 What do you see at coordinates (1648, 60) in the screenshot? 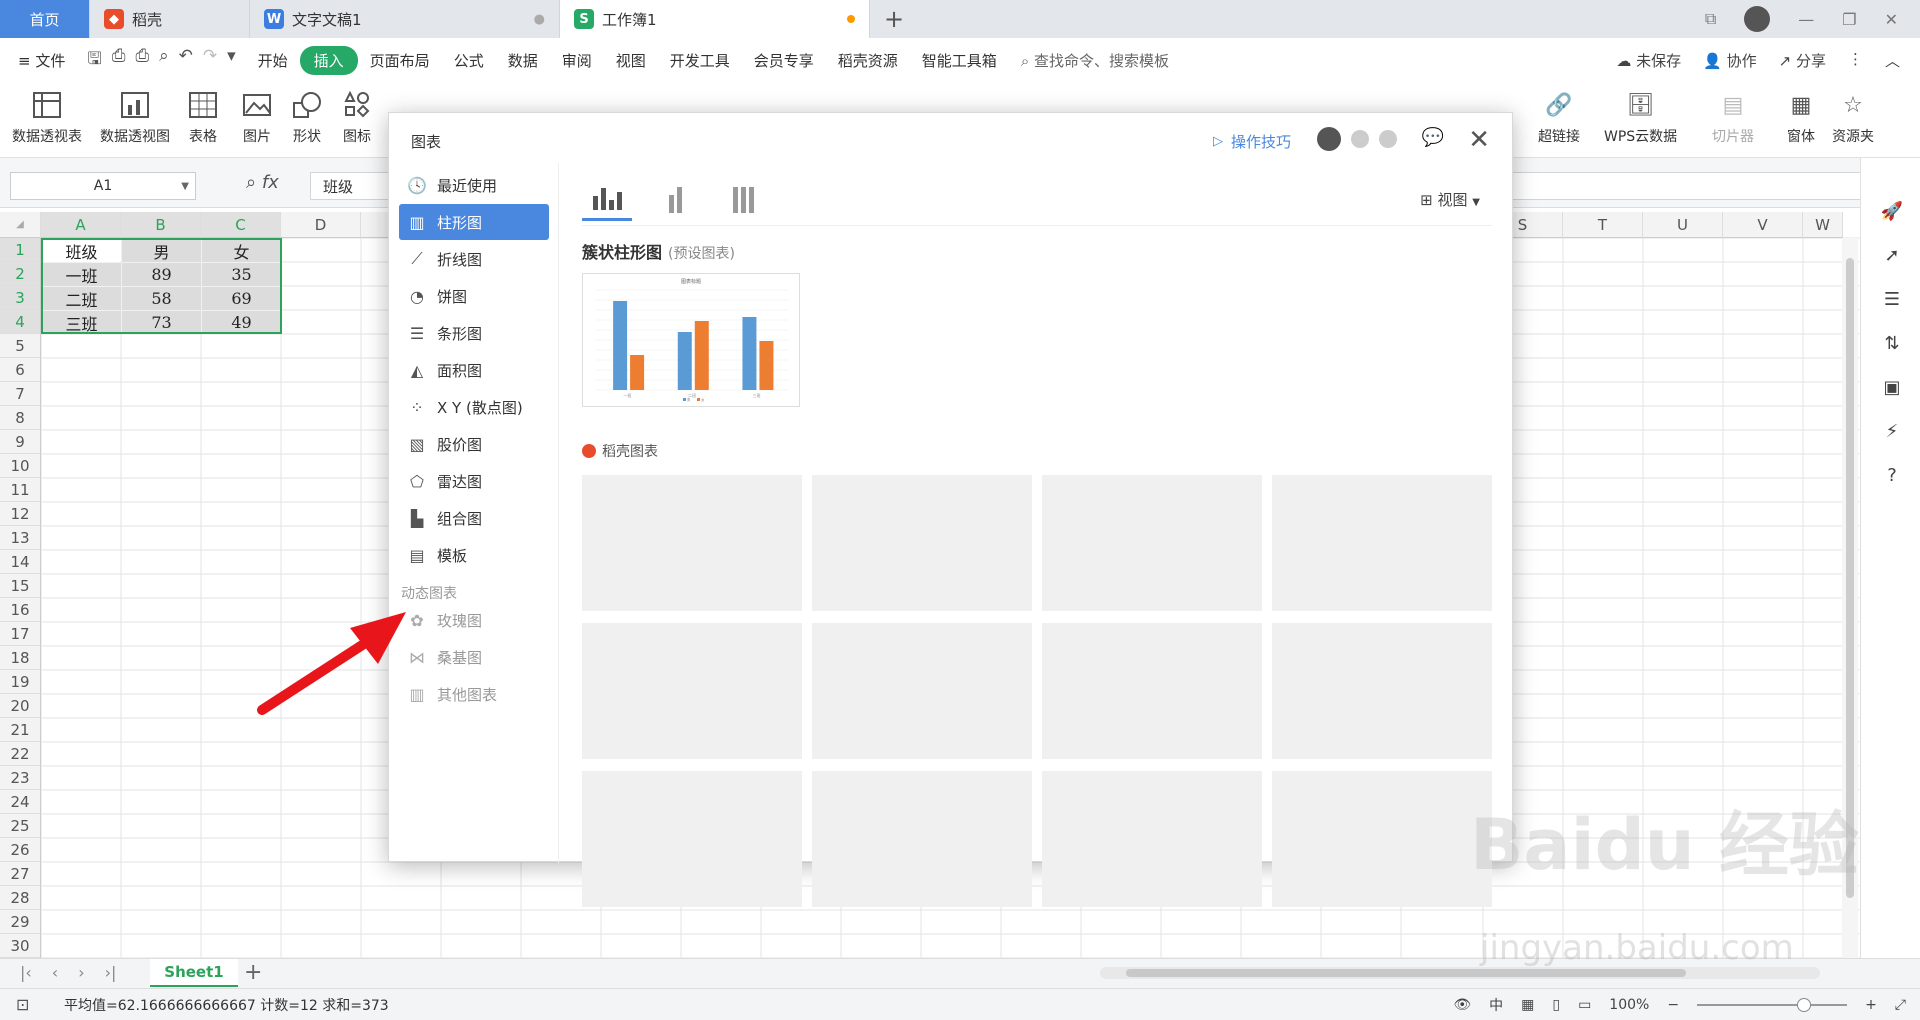
I see `unsaved-button: ☁ 未保存` at bounding box center [1648, 60].